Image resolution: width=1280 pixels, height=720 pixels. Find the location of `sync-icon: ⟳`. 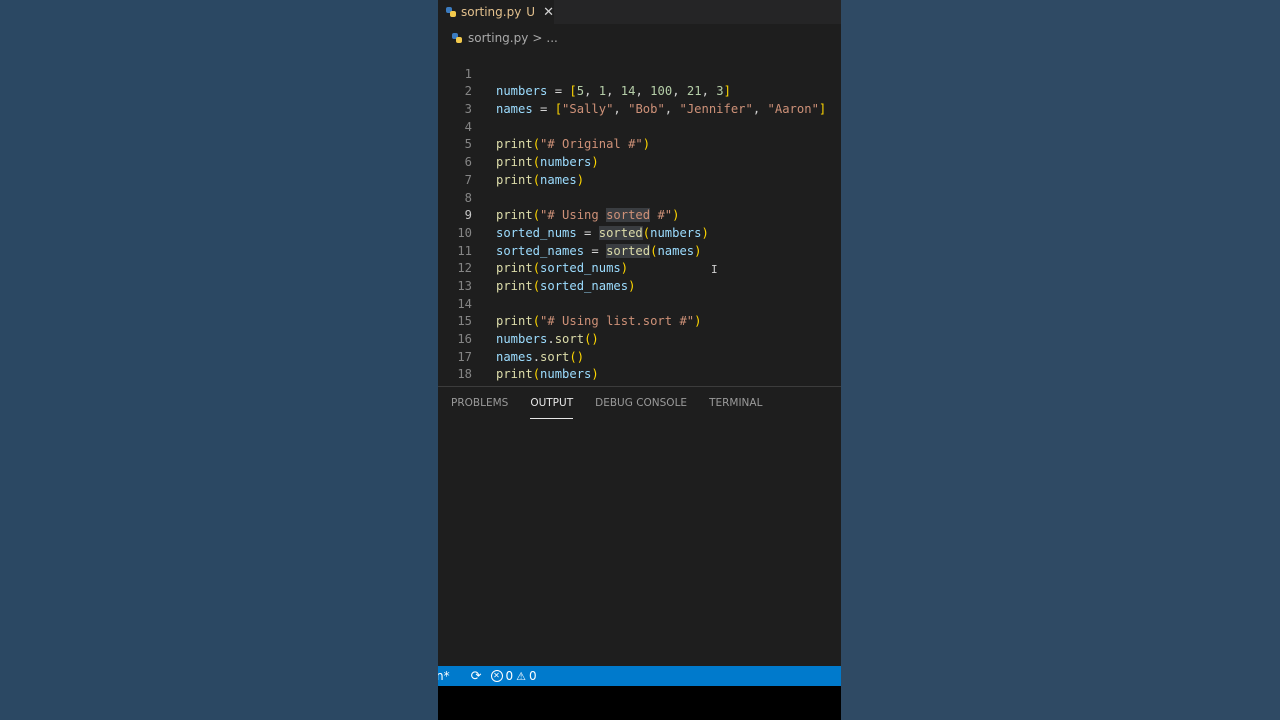

sync-icon: ⟳ is located at coordinates (476, 676).